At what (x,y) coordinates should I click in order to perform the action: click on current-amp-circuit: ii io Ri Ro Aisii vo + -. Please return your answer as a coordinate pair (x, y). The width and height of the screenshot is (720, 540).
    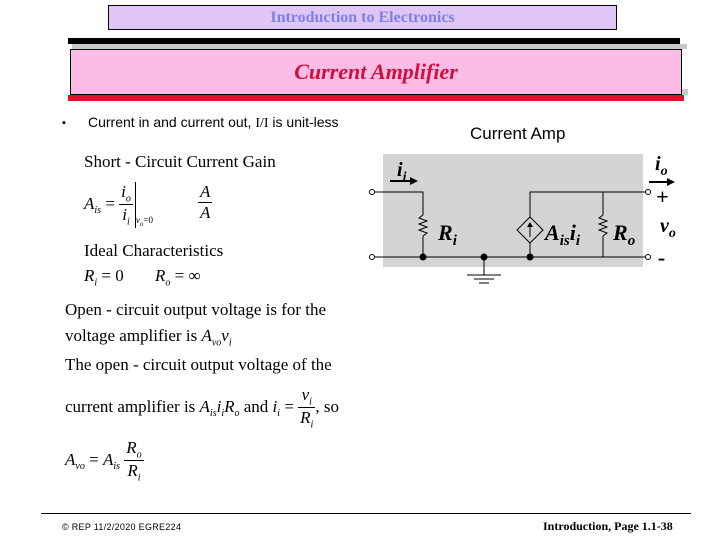
    Looking at the image, I should click on (522, 218).